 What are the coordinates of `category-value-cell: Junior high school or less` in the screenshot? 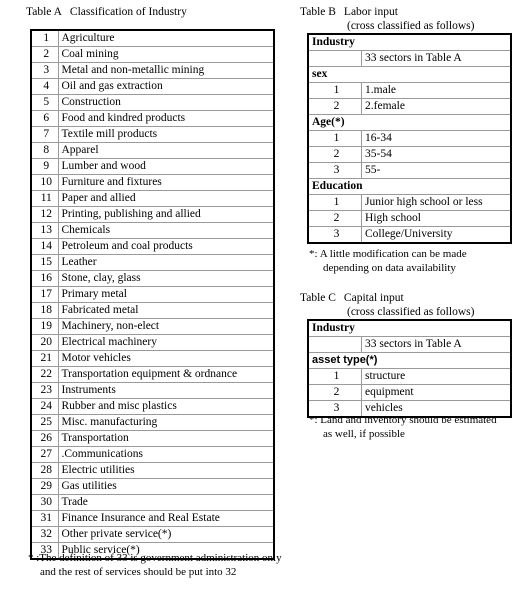 It's located at (436, 202).